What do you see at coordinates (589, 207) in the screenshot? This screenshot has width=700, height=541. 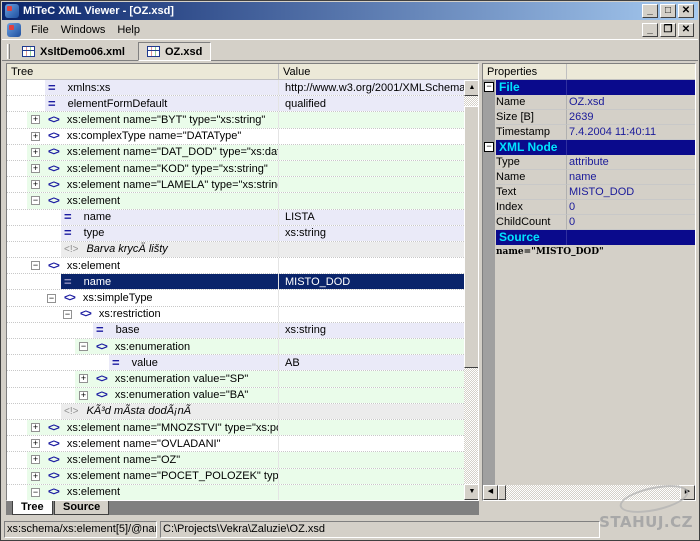 I see `property-row: Index 0` at bounding box center [589, 207].